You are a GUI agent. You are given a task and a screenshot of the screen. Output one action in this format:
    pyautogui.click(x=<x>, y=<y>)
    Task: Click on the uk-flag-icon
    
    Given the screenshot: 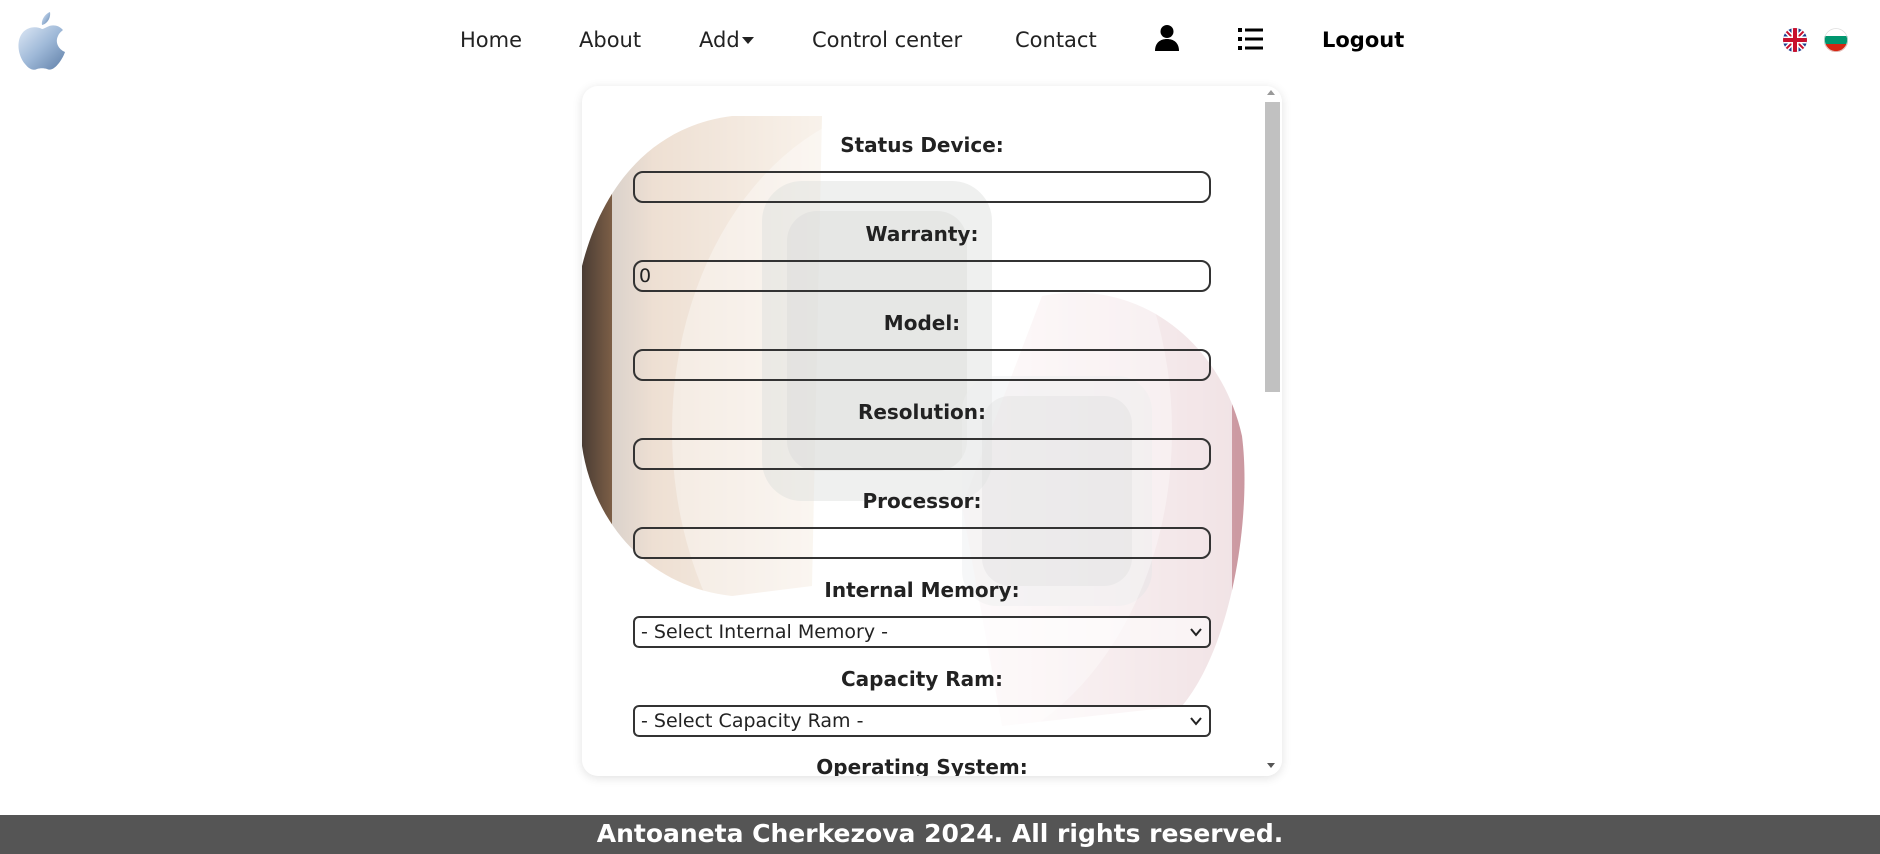 What is the action you would take?
    pyautogui.click(x=1795, y=40)
    